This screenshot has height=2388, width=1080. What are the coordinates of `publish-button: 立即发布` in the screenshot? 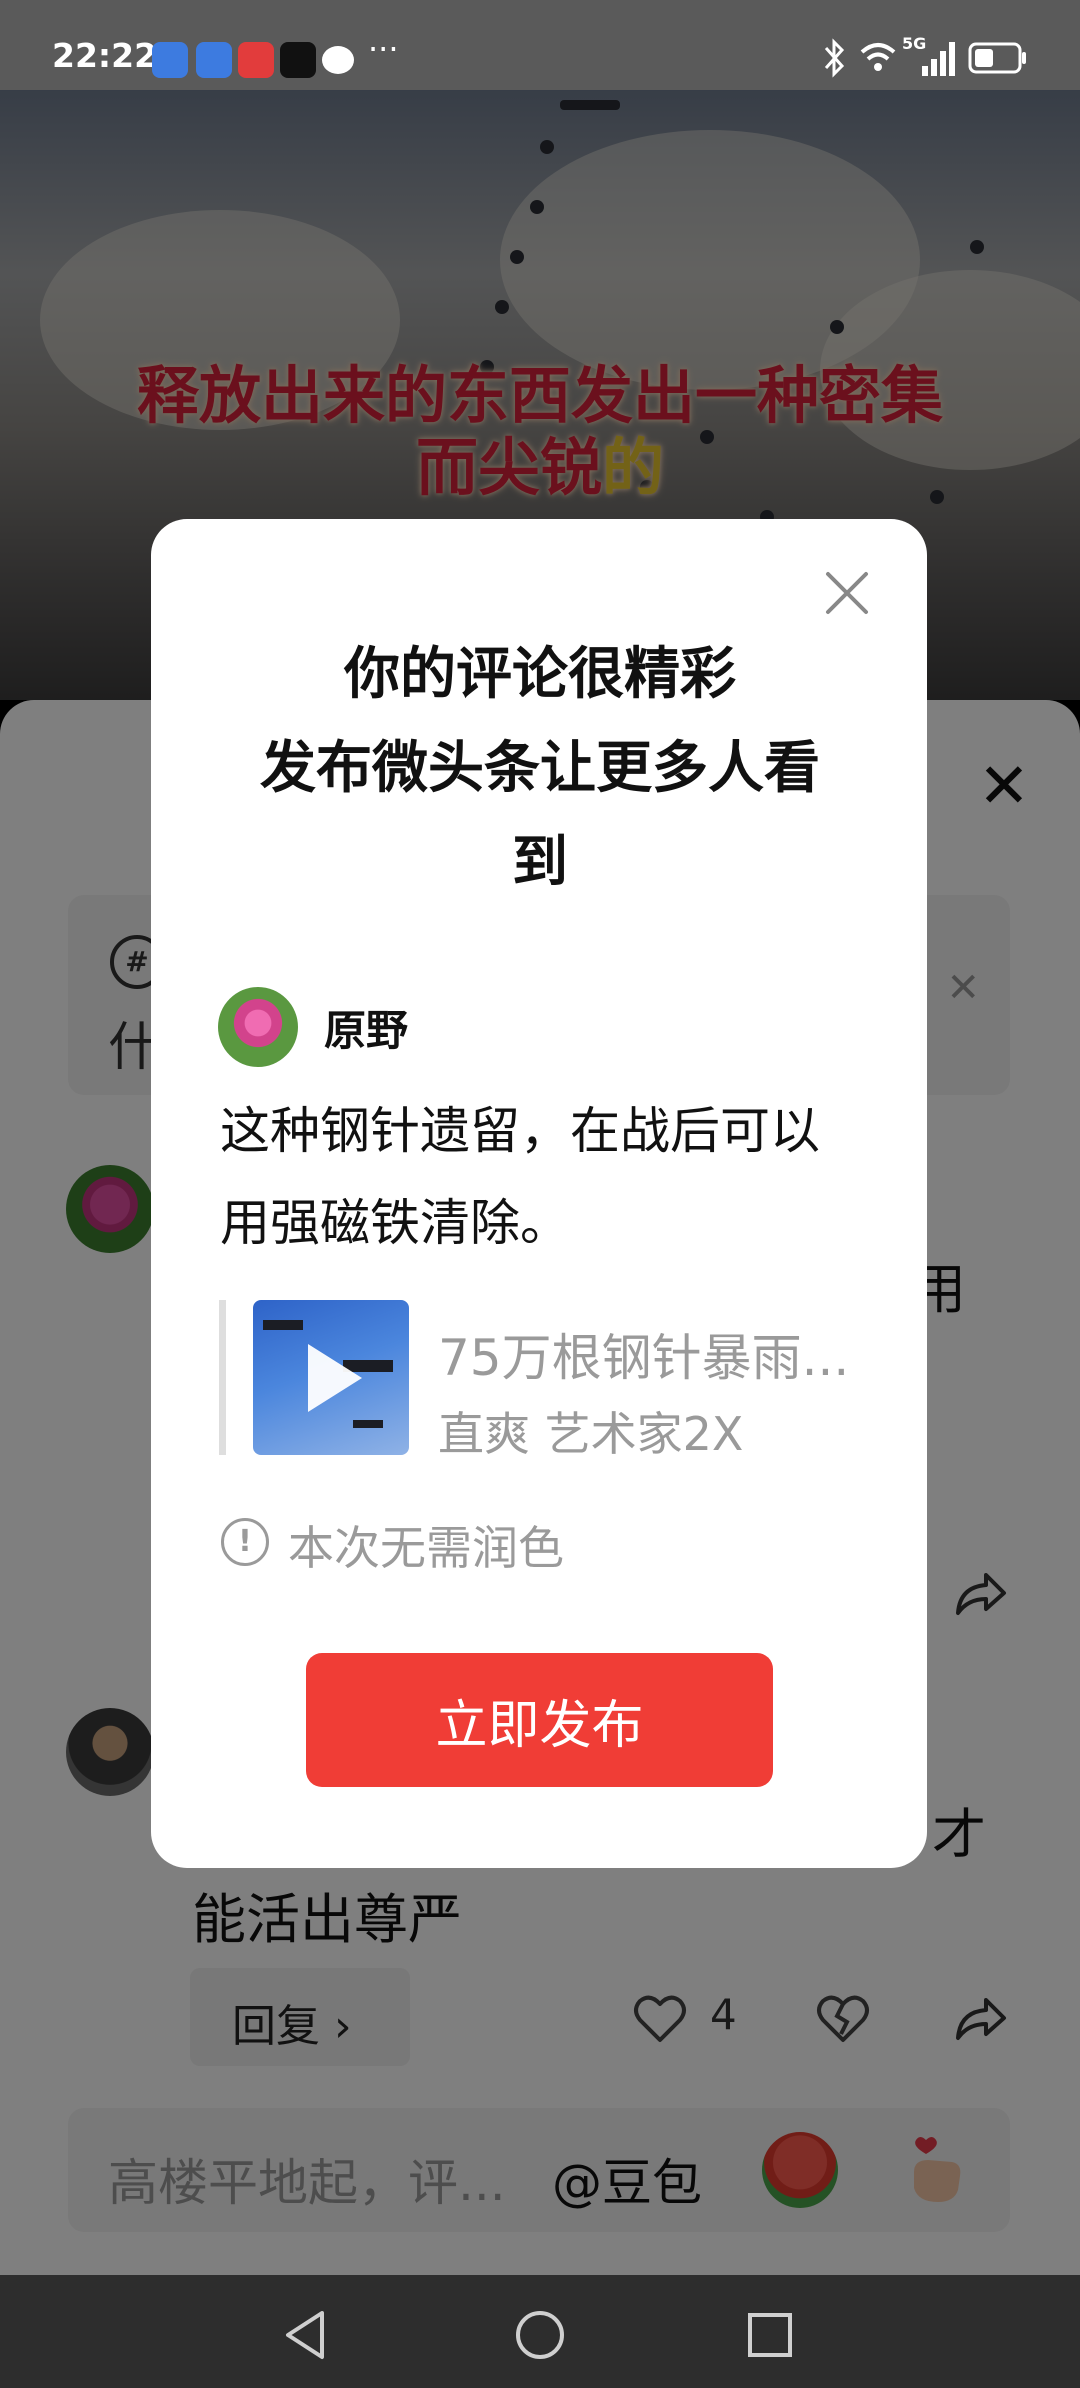 It's located at (539, 1720).